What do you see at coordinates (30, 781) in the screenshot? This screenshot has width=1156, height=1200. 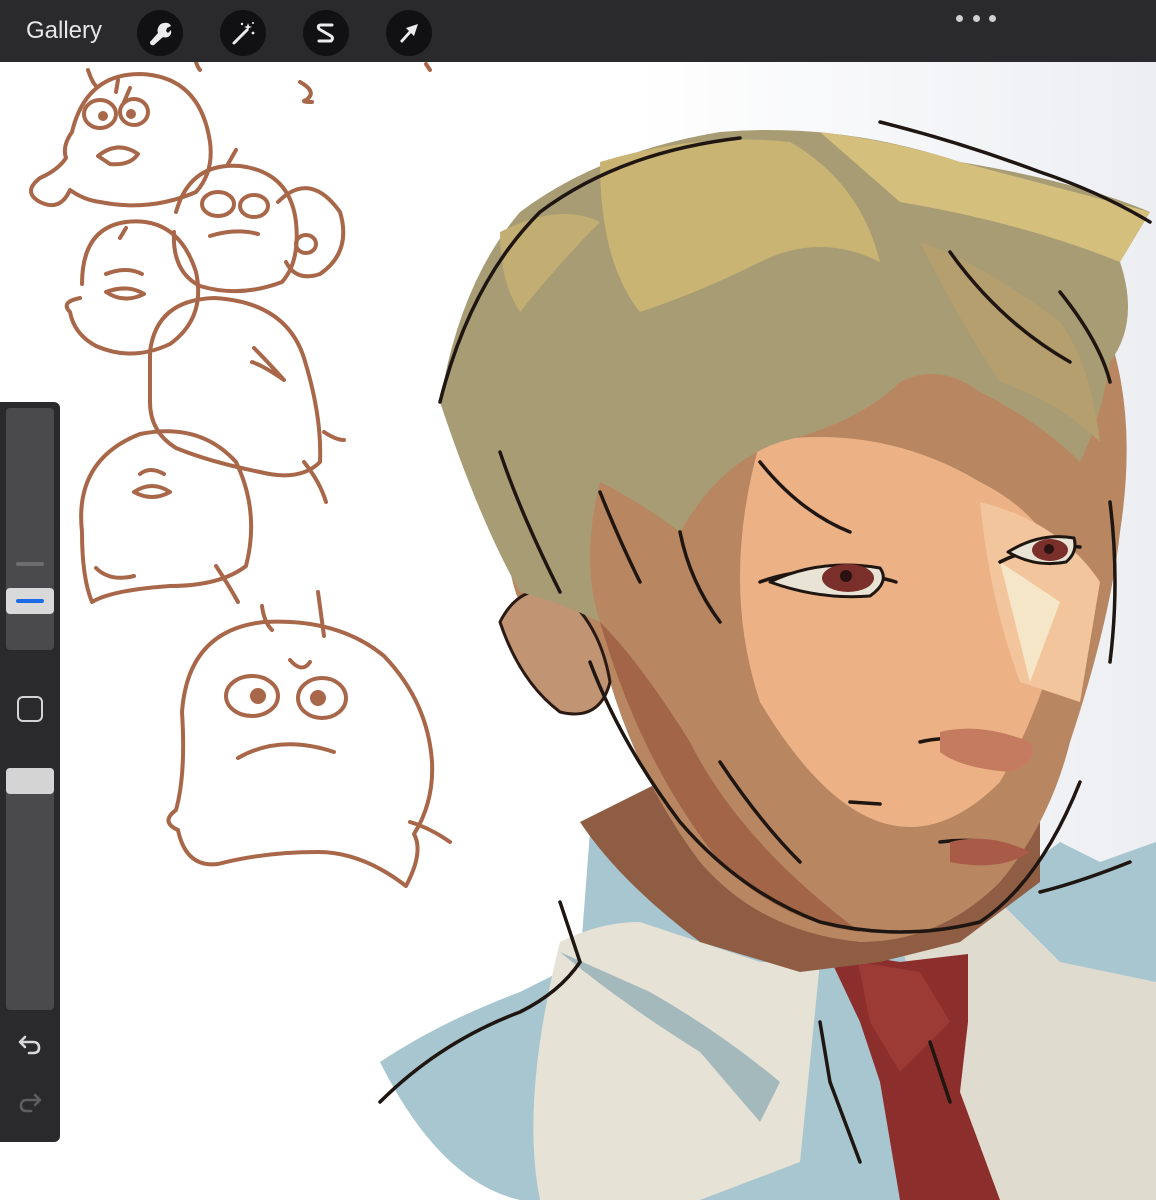 I see `brush-opacity-thumb` at bounding box center [30, 781].